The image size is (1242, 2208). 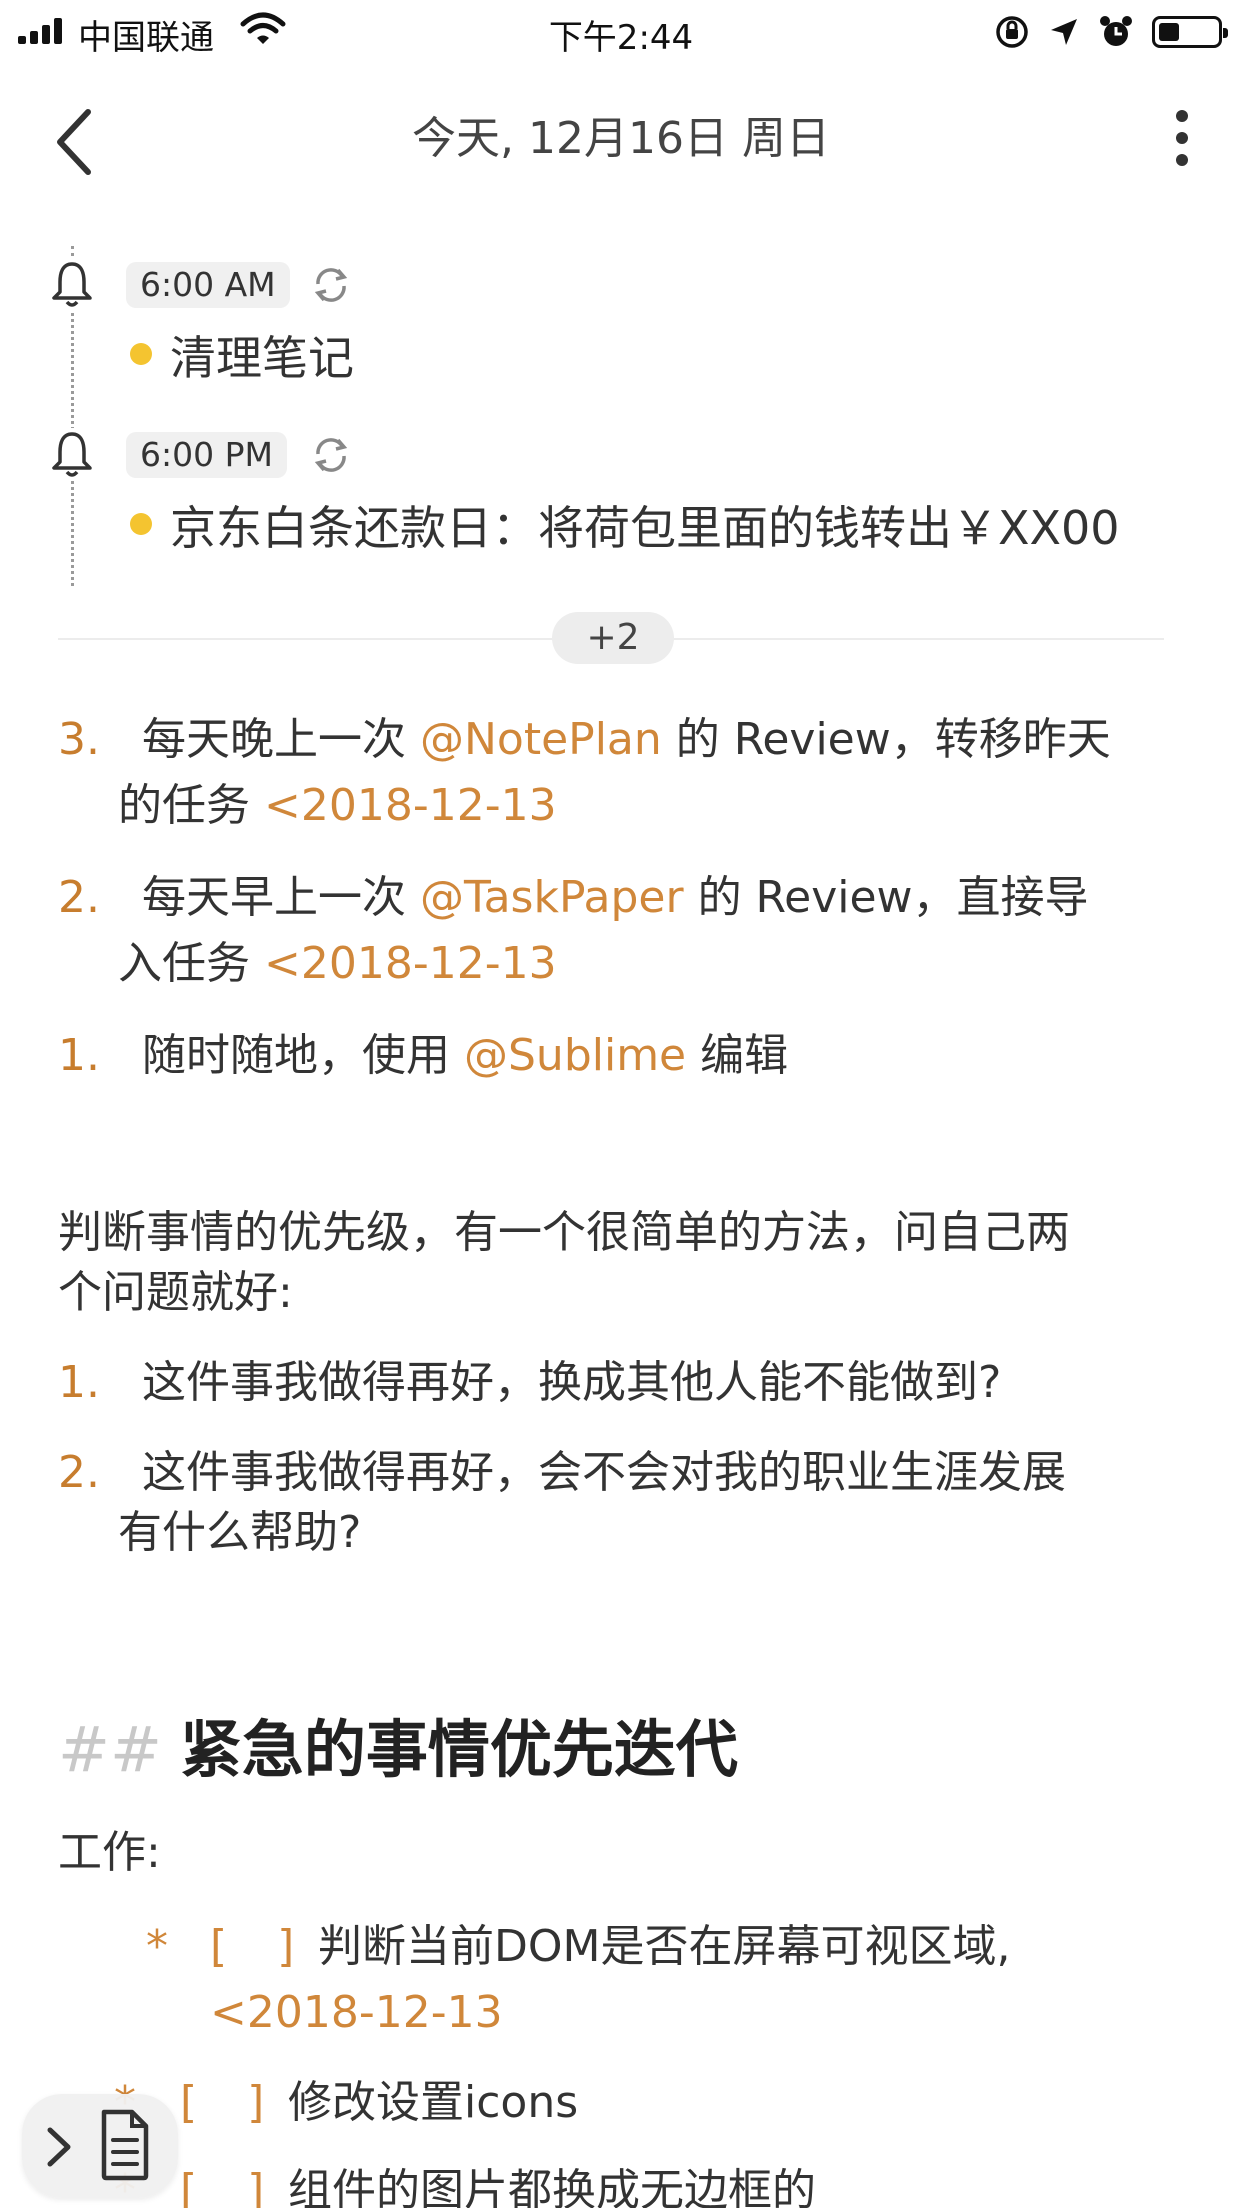 What do you see at coordinates (100, 2146) in the screenshot?
I see `expand-drawer-button` at bounding box center [100, 2146].